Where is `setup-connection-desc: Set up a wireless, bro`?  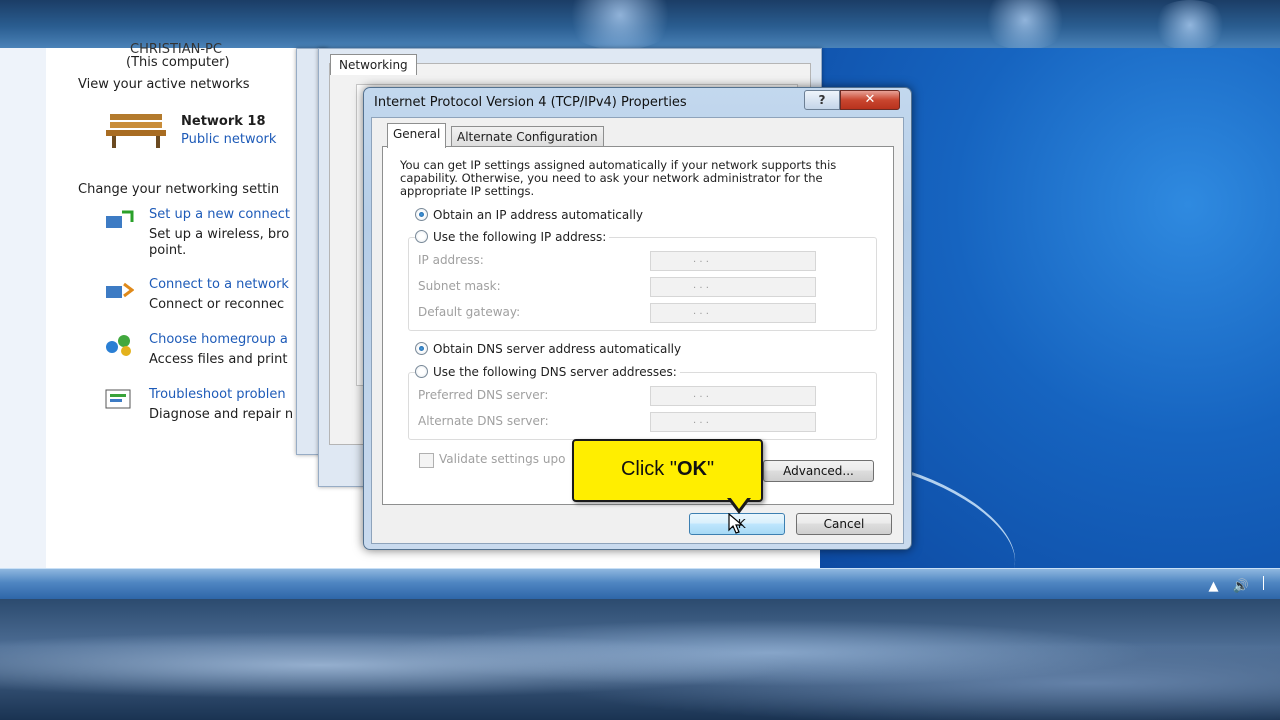 setup-connection-desc: Set up a wireless, bro is located at coordinates (219, 234).